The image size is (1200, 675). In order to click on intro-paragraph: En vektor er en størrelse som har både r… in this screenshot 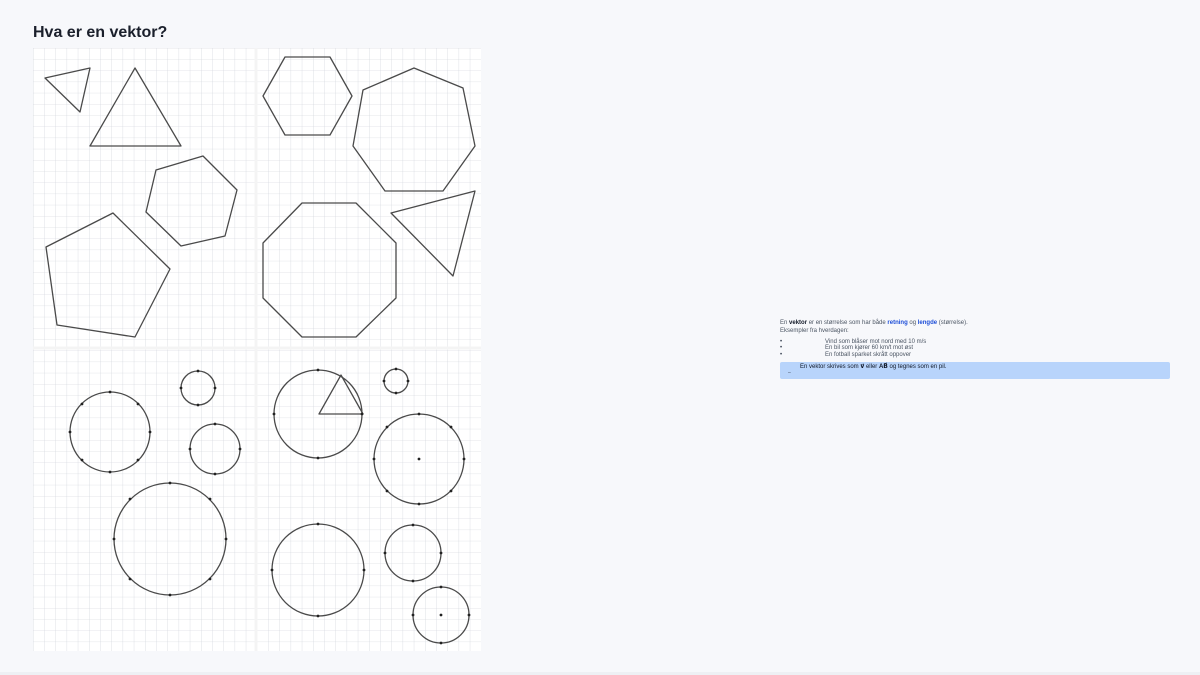, I will do `click(874, 323)`.